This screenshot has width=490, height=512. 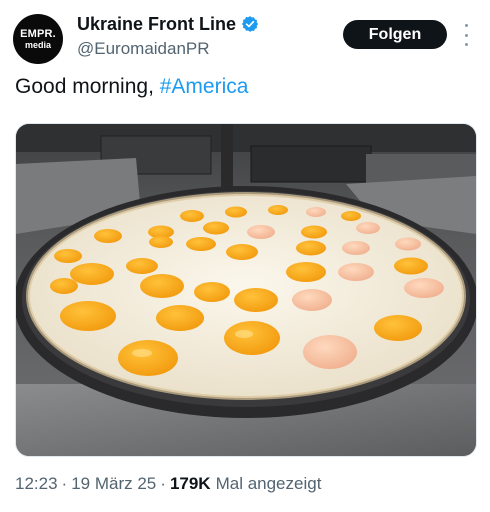 What do you see at coordinates (250, 24) in the screenshot?
I see `verified-badge-icon` at bounding box center [250, 24].